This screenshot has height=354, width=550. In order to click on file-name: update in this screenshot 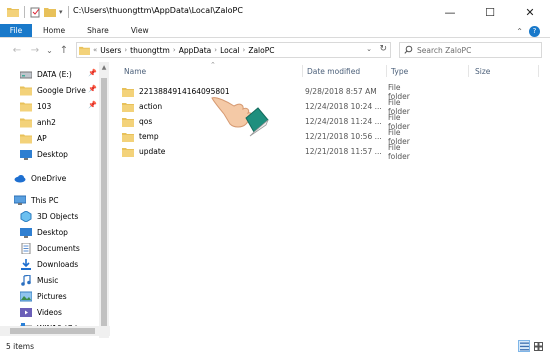, I will do `click(152, 151)`.